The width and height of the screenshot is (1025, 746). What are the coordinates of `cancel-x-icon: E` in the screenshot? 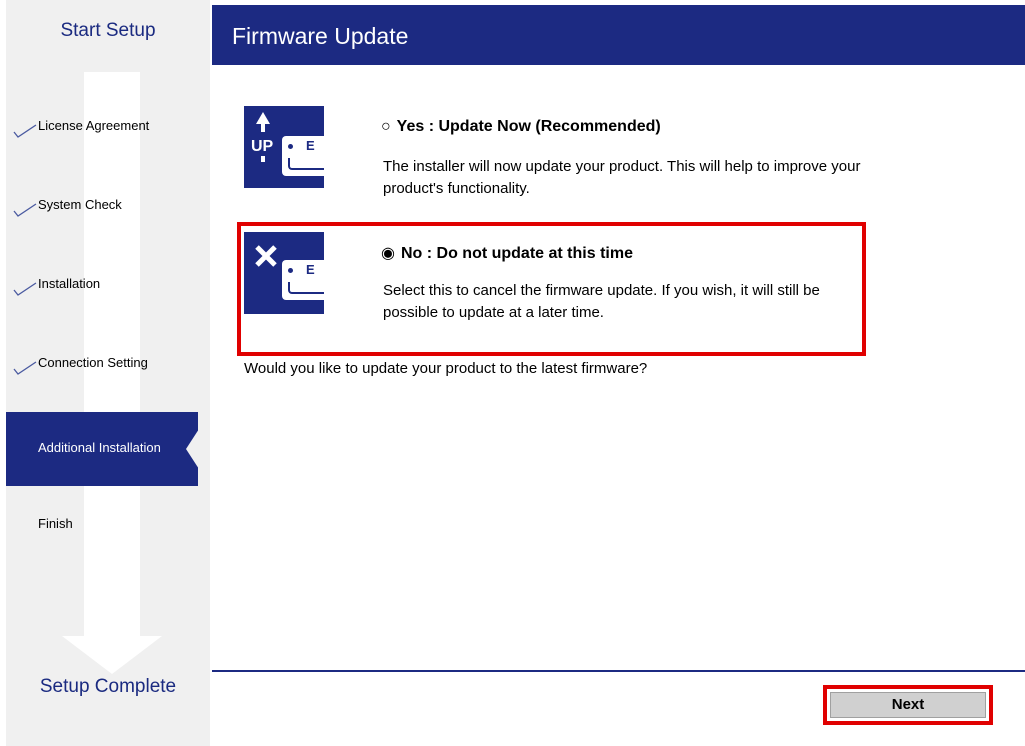 It's located at (284, 273).